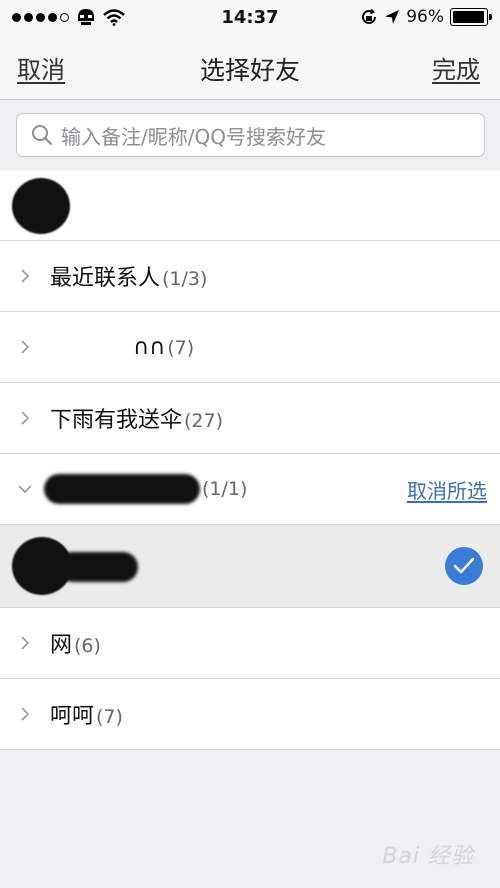  I want to click on group-name: ∩∩, so click(149, 347).